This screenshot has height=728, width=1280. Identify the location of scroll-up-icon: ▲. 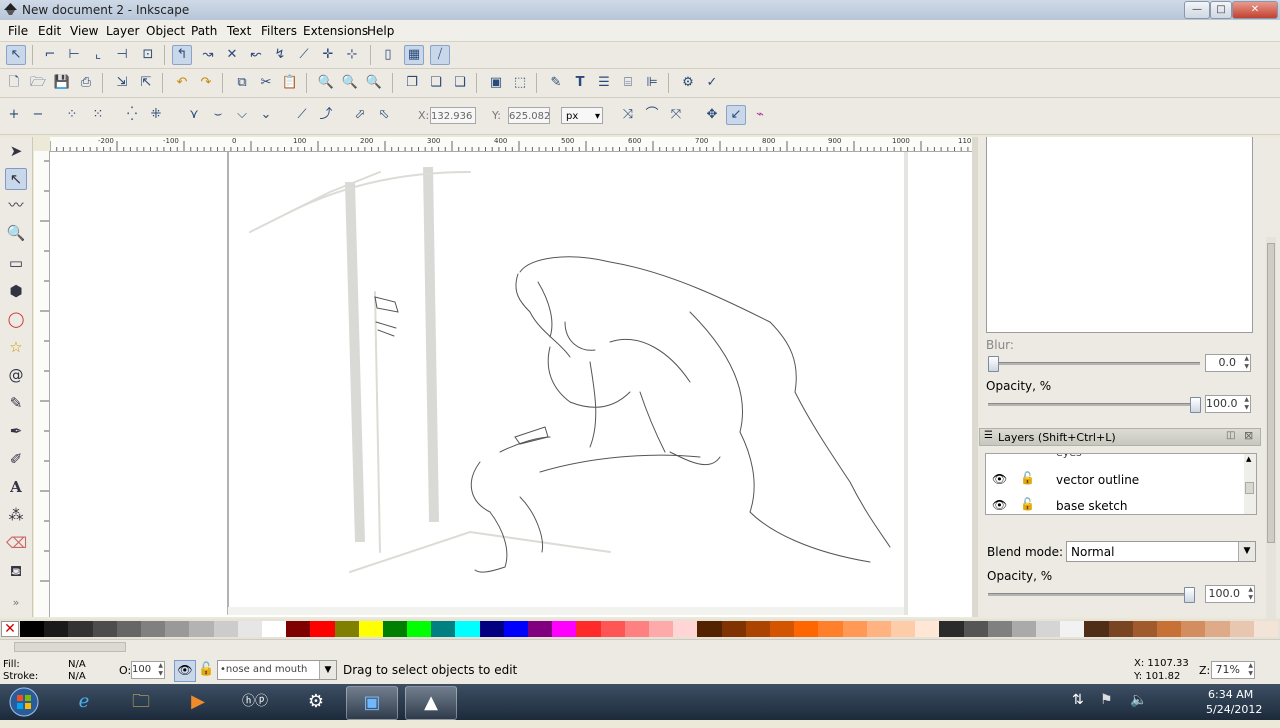
(1248, 459).